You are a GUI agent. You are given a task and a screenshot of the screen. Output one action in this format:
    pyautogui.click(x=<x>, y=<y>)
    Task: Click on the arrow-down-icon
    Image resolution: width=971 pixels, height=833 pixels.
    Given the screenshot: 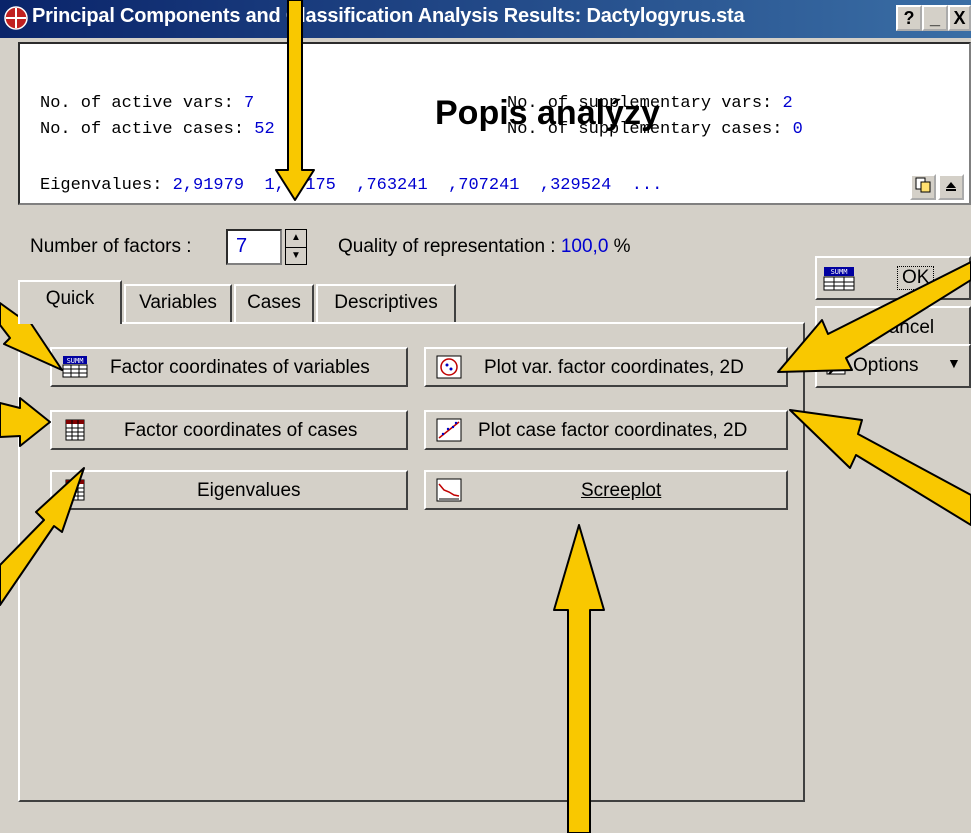 What is the action you would take?
    pyautogui.click(x=295, y=100)
    